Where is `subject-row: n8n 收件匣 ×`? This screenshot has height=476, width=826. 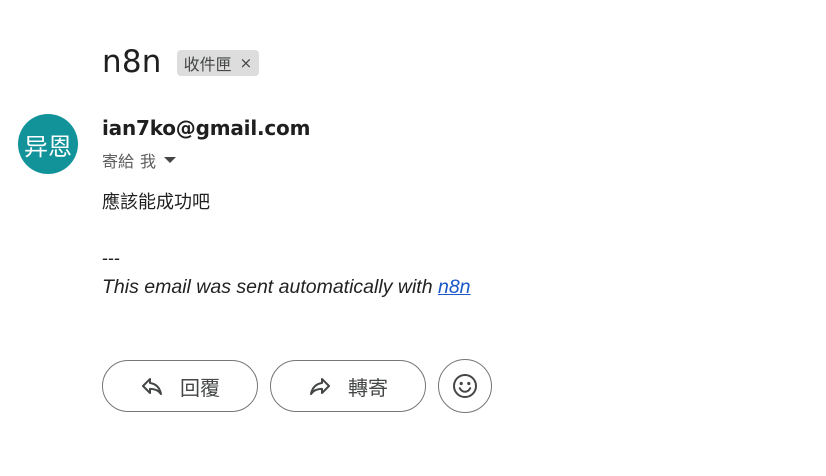 subject-row: n8n 收件匣 × is located at coordinates (181, 62).